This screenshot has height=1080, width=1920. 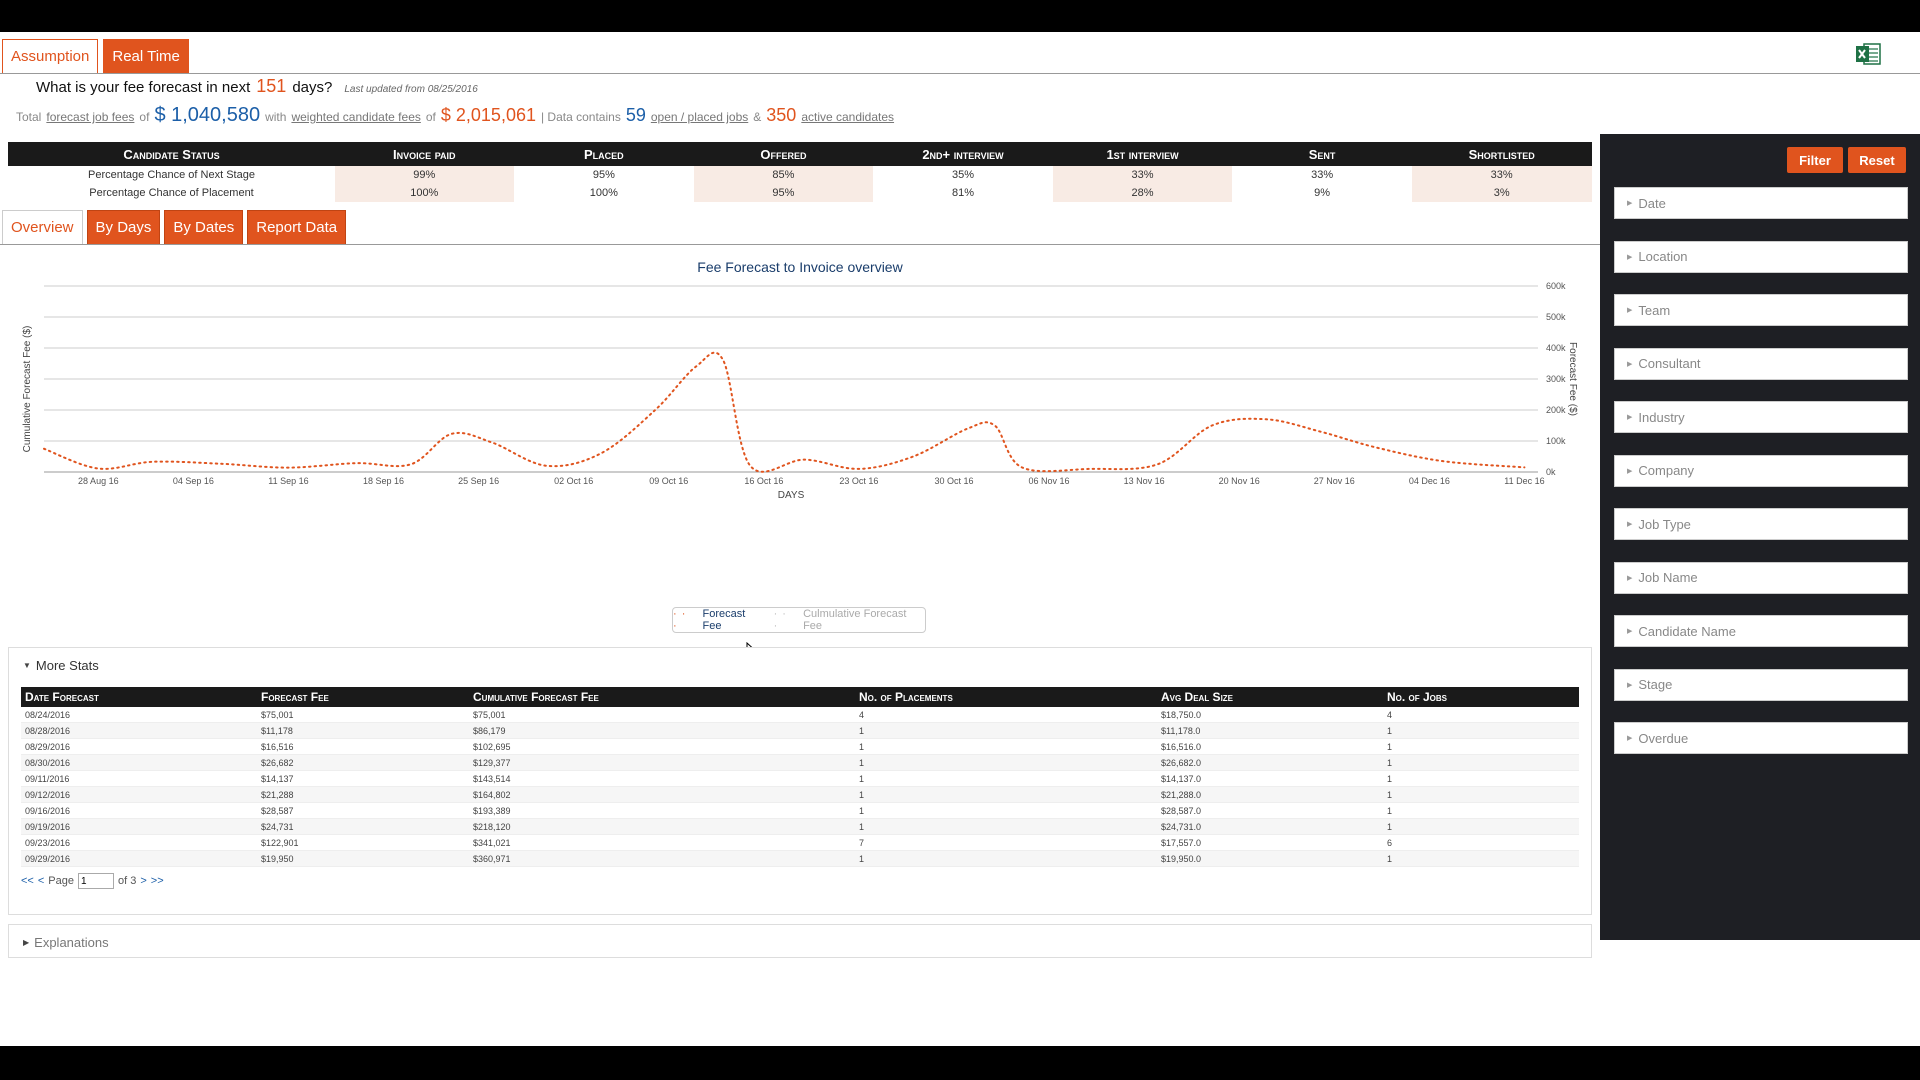 I want to click on status-row-label: Percentage Chance of Next Stage, so click(x=171, y=175).